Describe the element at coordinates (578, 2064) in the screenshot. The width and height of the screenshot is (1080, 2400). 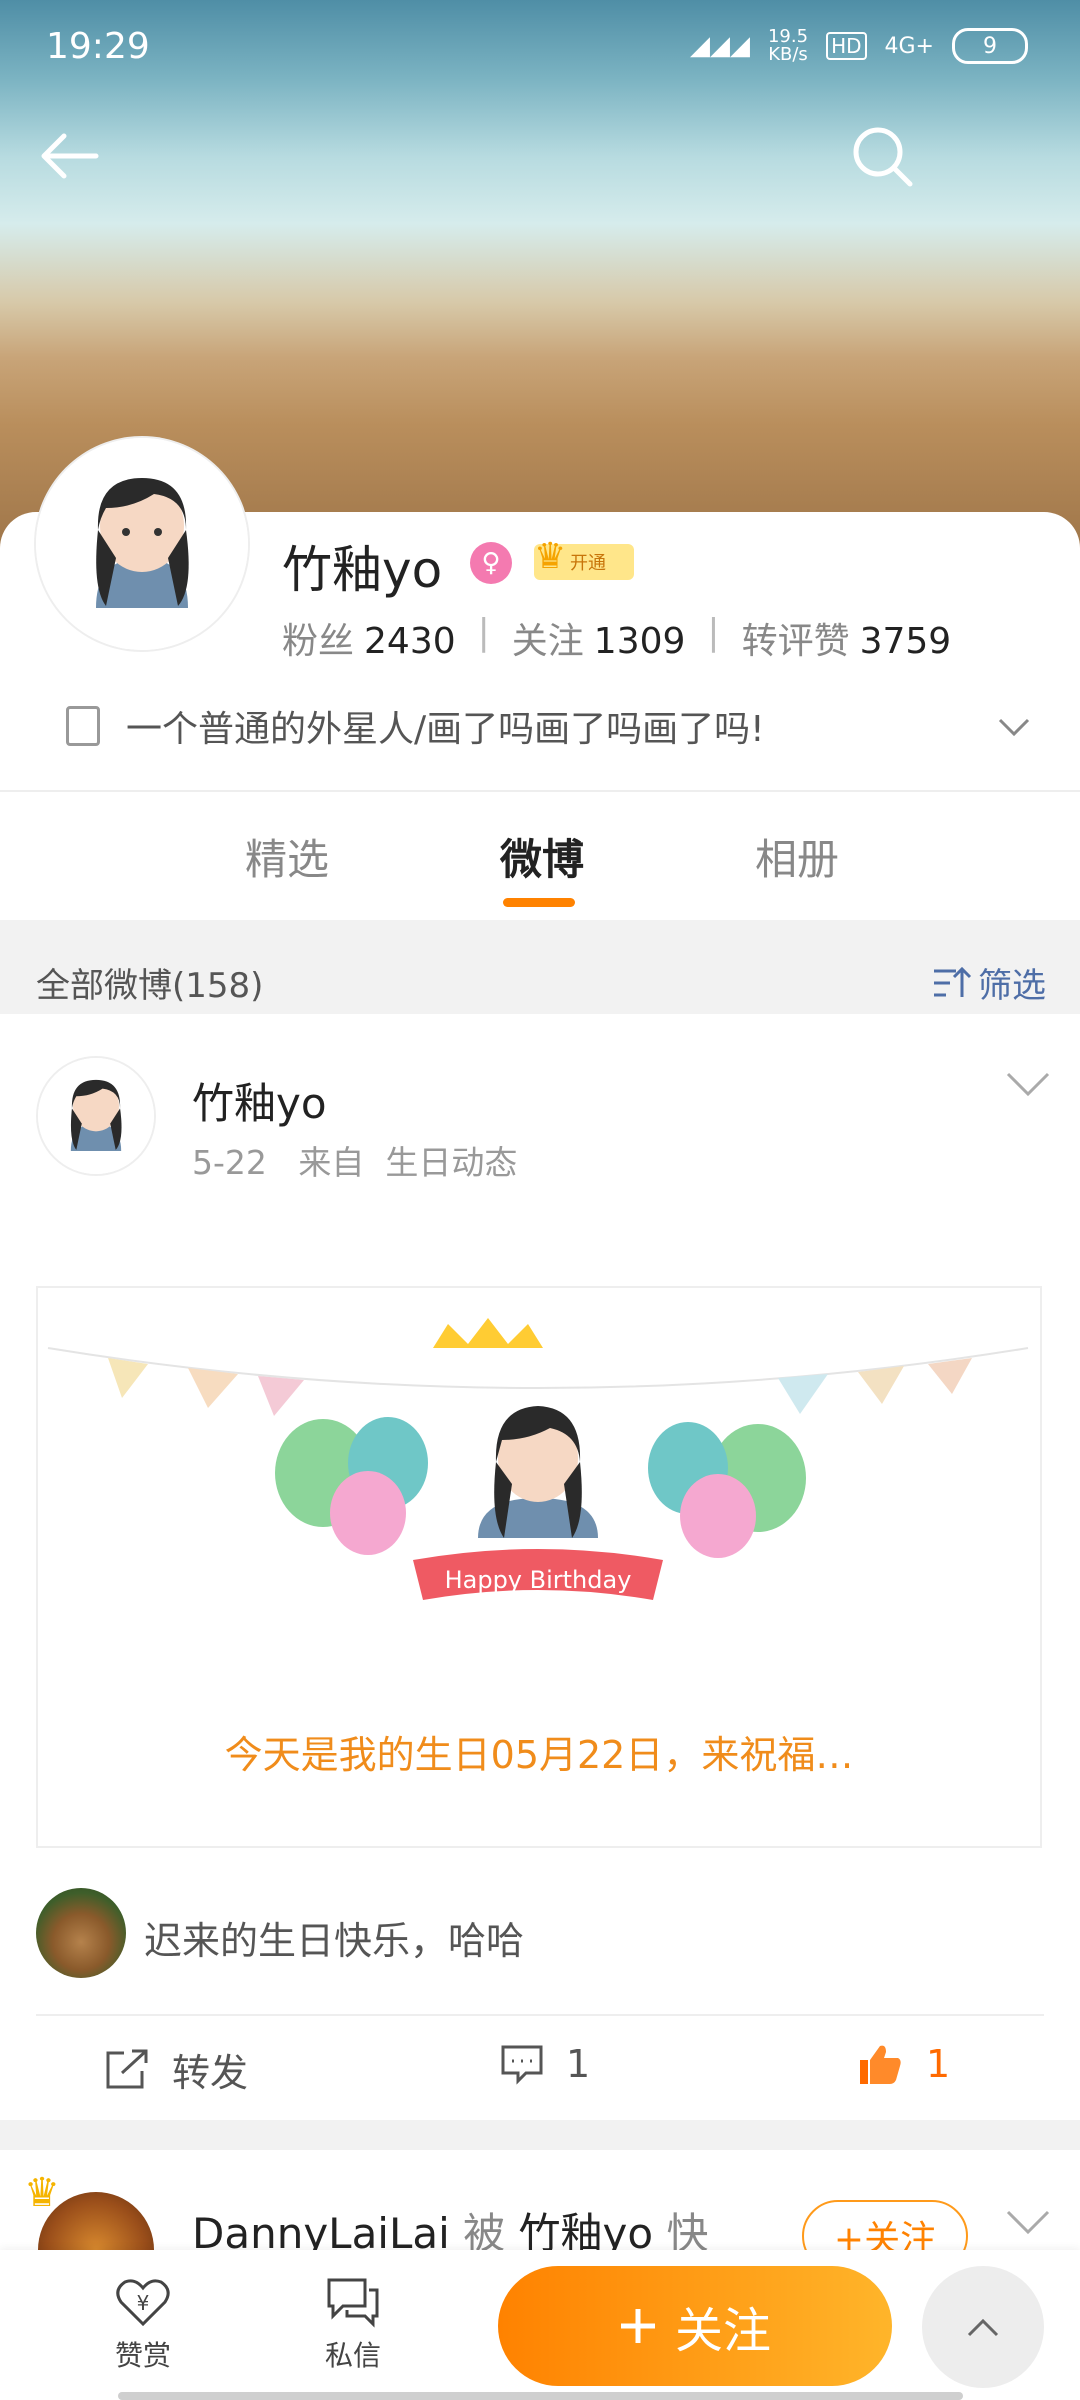
I see `comment-count: 1` at that location.